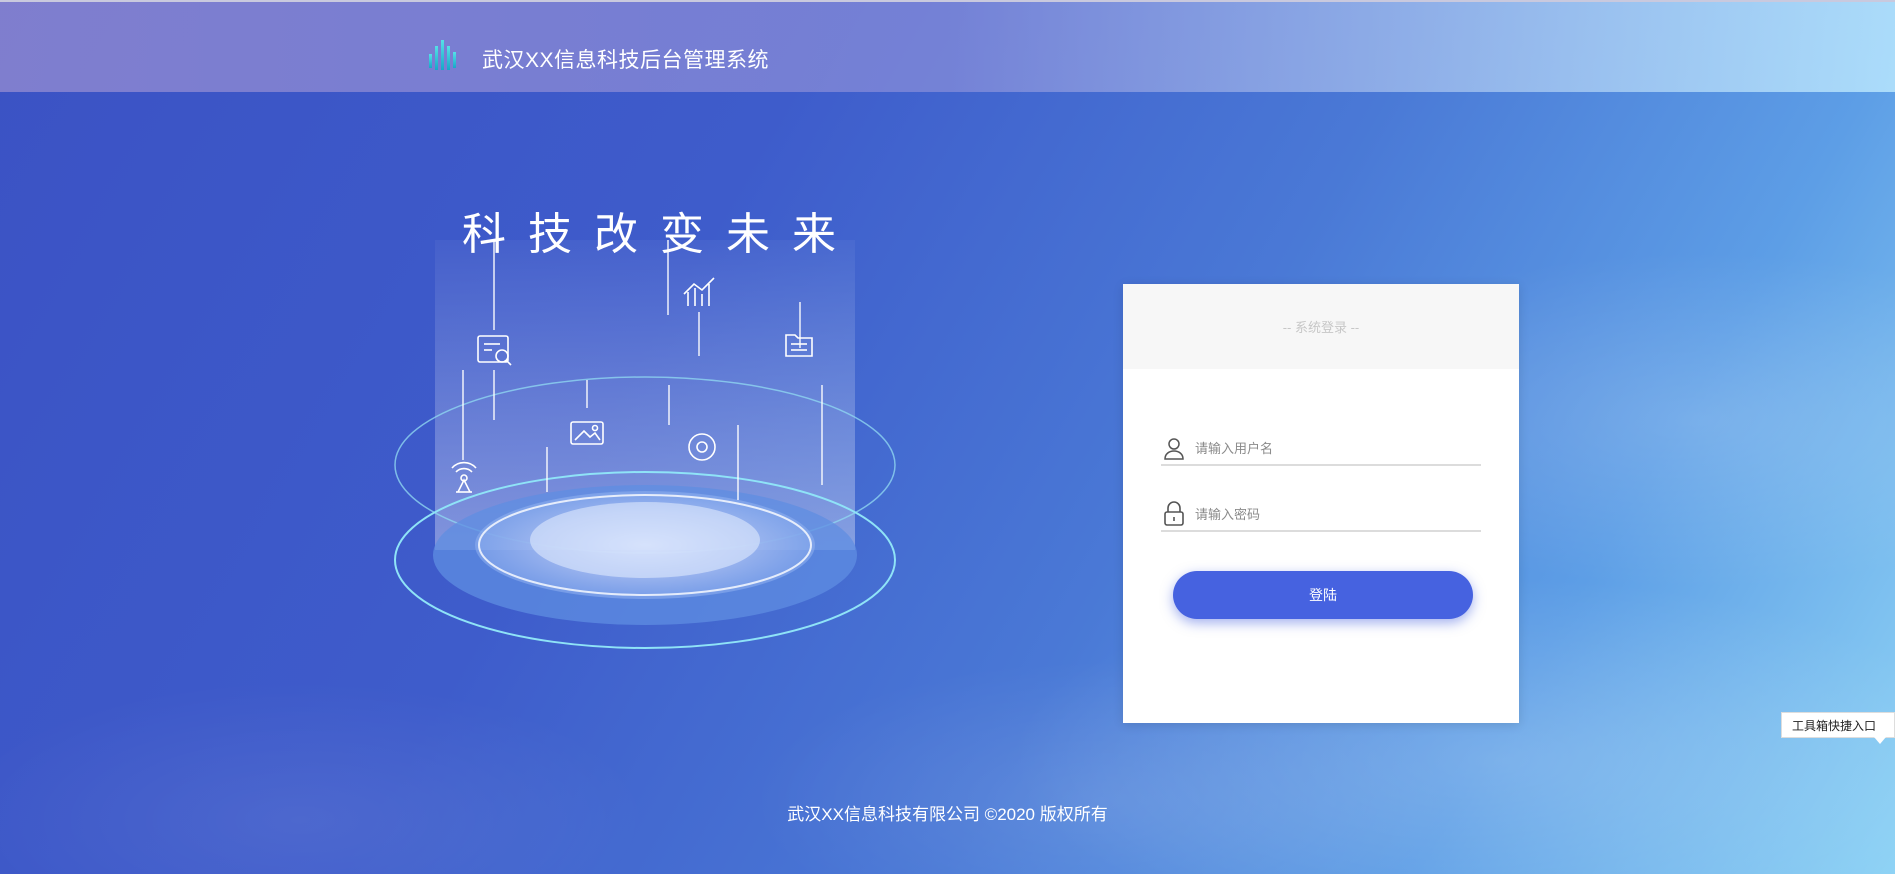 The width and height of the screenshot is (1895, 874). I want to click on footer-copyright: 武汉XX信息科技有限公司 ©2020 版权所有, so click(947, 814).